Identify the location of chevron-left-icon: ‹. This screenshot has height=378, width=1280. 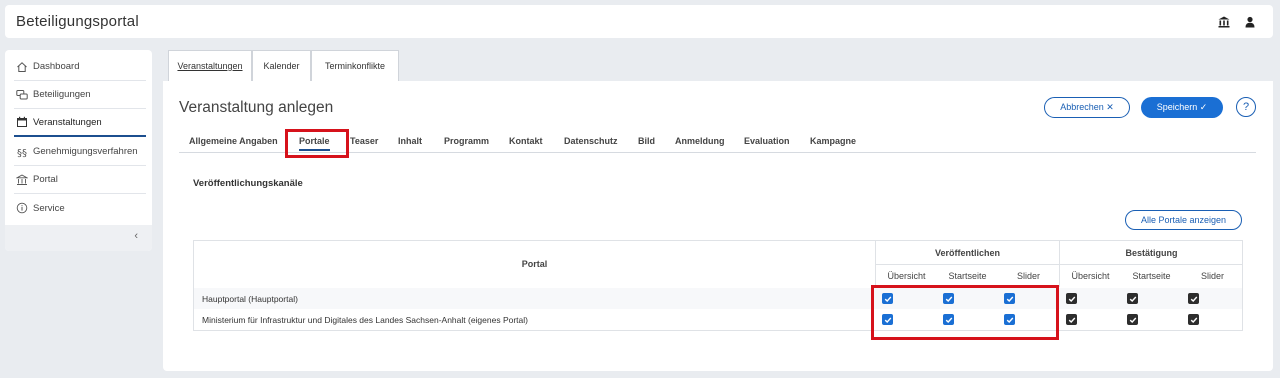
(136, 236).